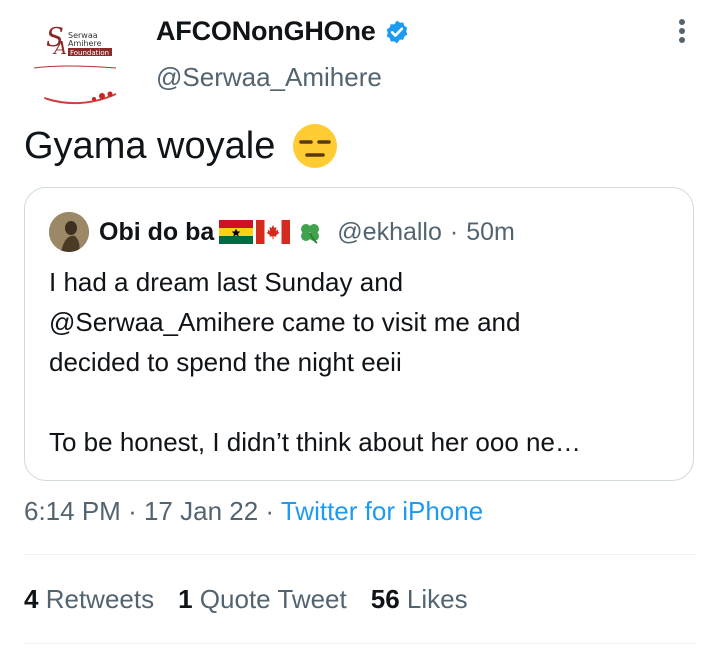 Image resolution: width=720 pixels, height=653 pixels. I want to click on quoted-tweet-header: Obi do ba @ekhallo · 50m, so click(282, 232).